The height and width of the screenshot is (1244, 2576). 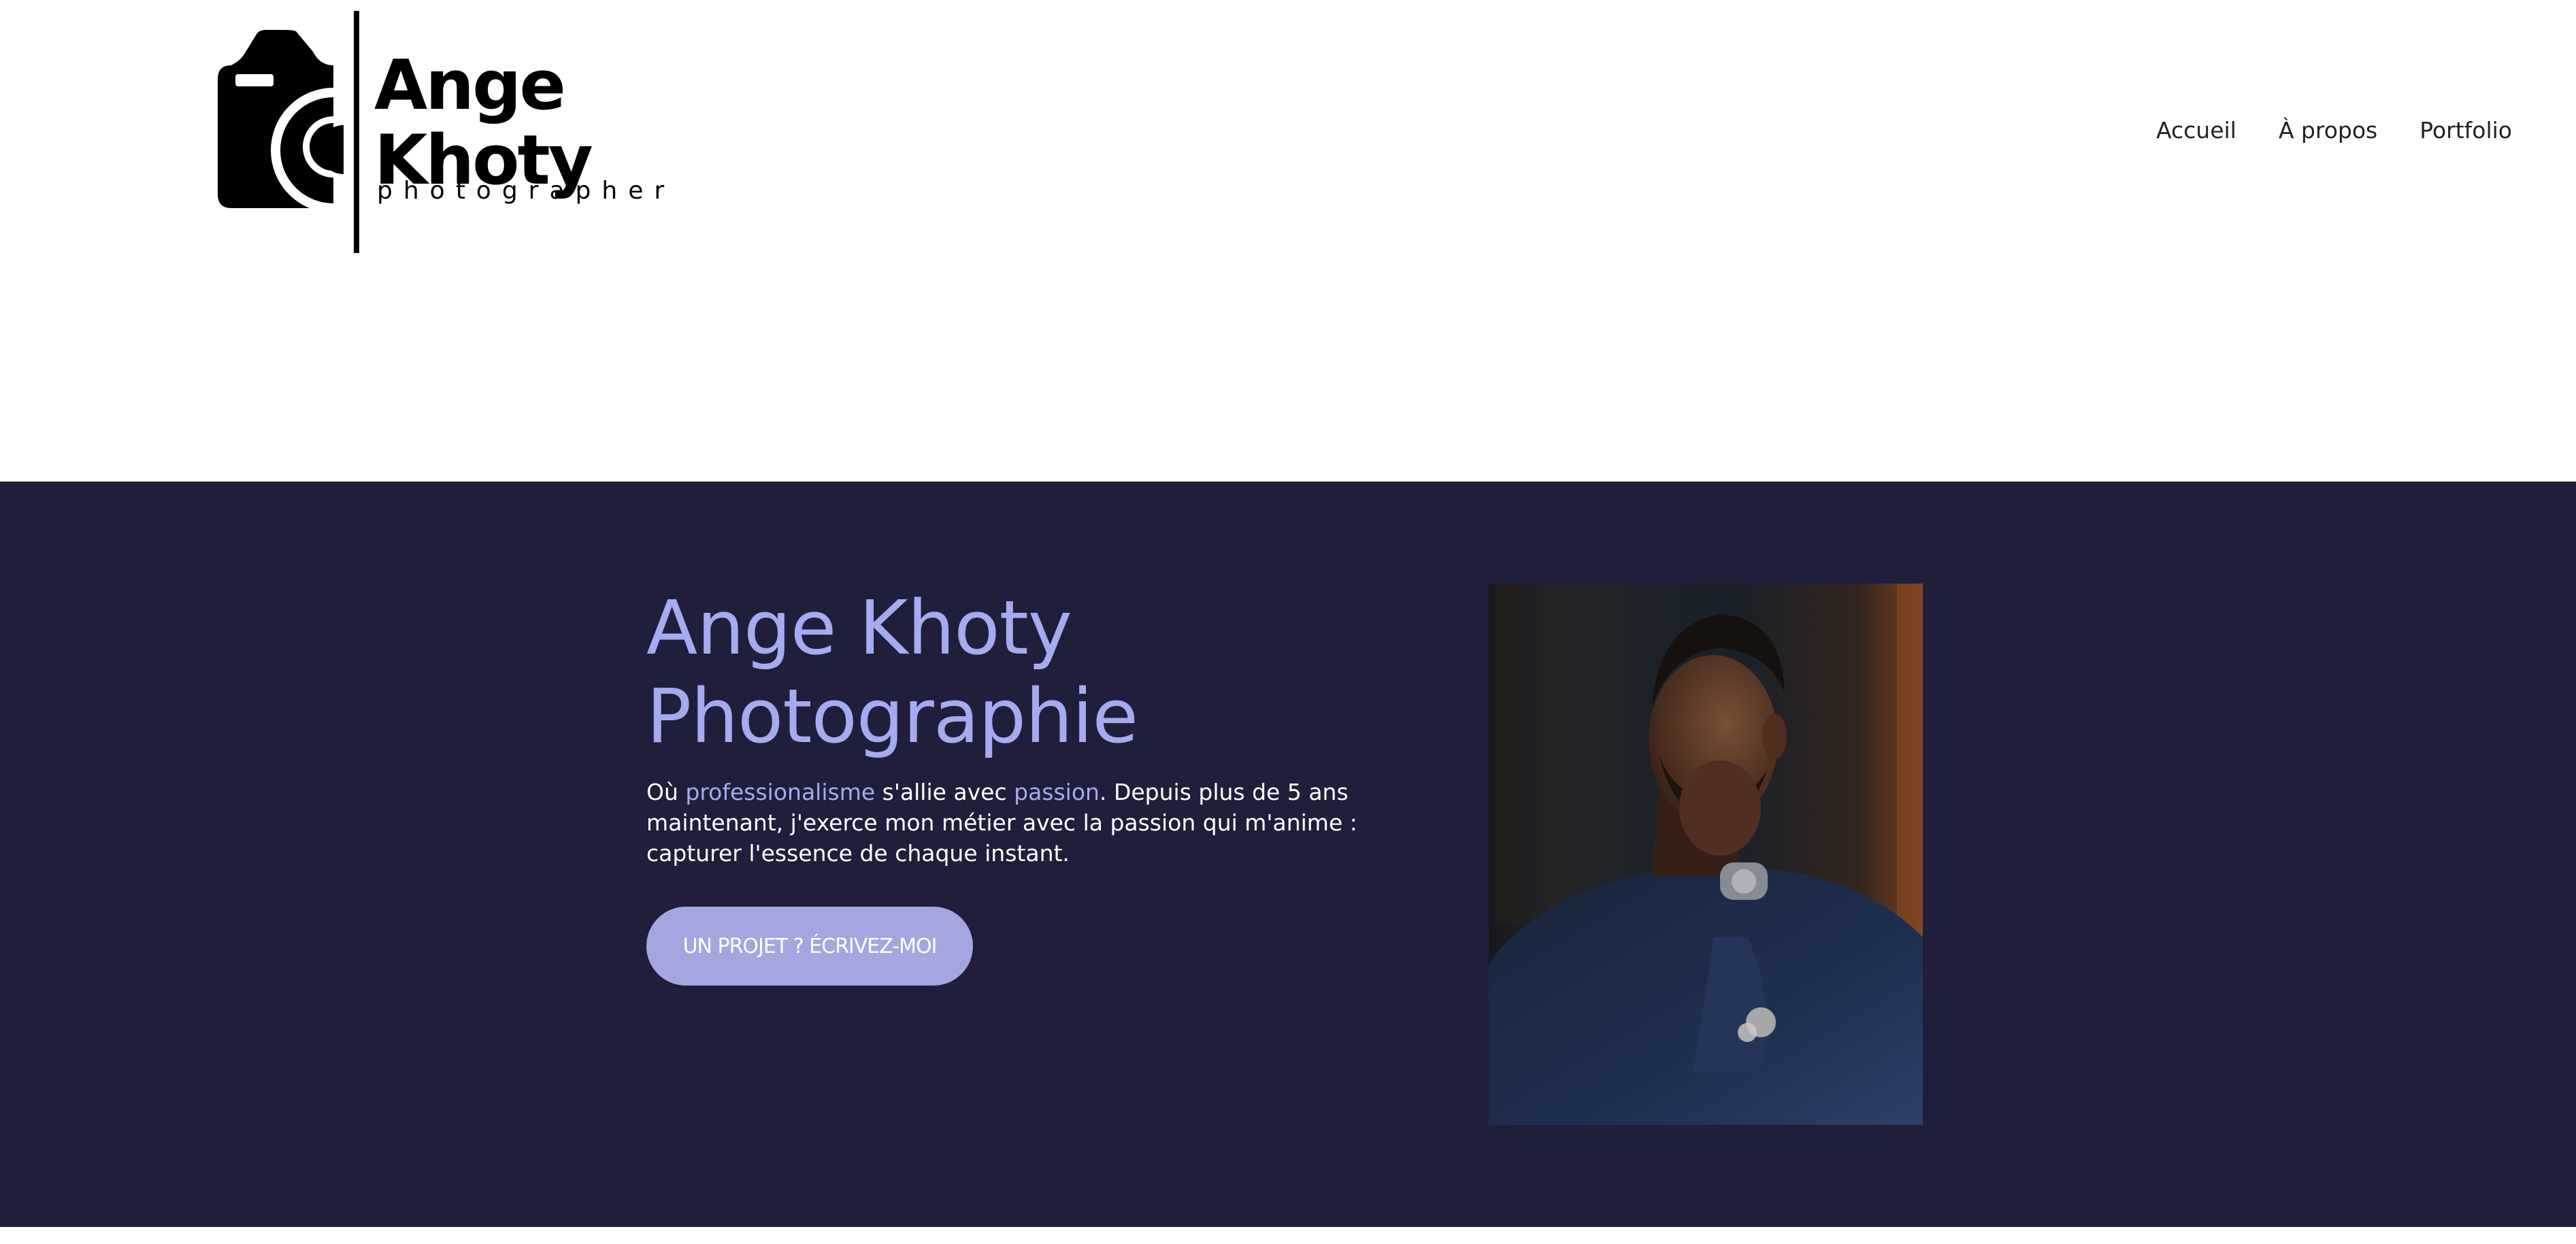 I want to click on portrait-image, so click(x=1706, y=854).